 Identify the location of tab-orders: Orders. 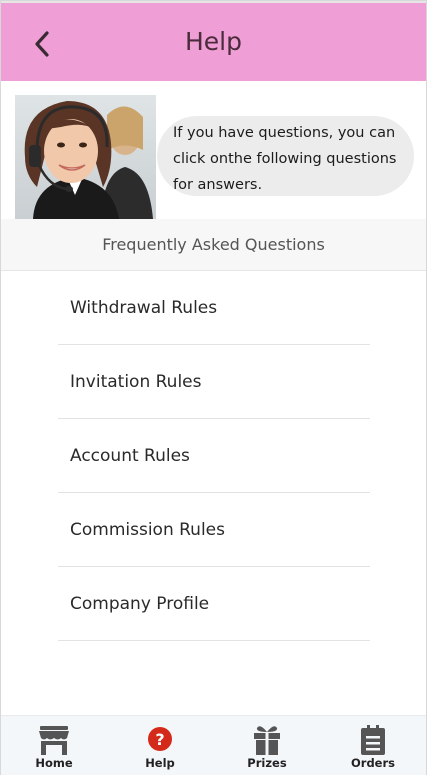
(373, 745).